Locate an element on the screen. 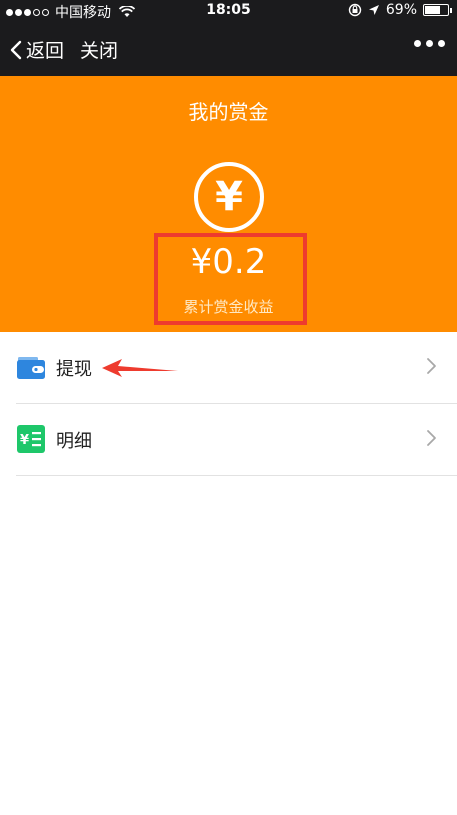 Image resolution: width=457 pixels, height=815 pixels. battery-percent: 69% is located at coordinates (401, 10).